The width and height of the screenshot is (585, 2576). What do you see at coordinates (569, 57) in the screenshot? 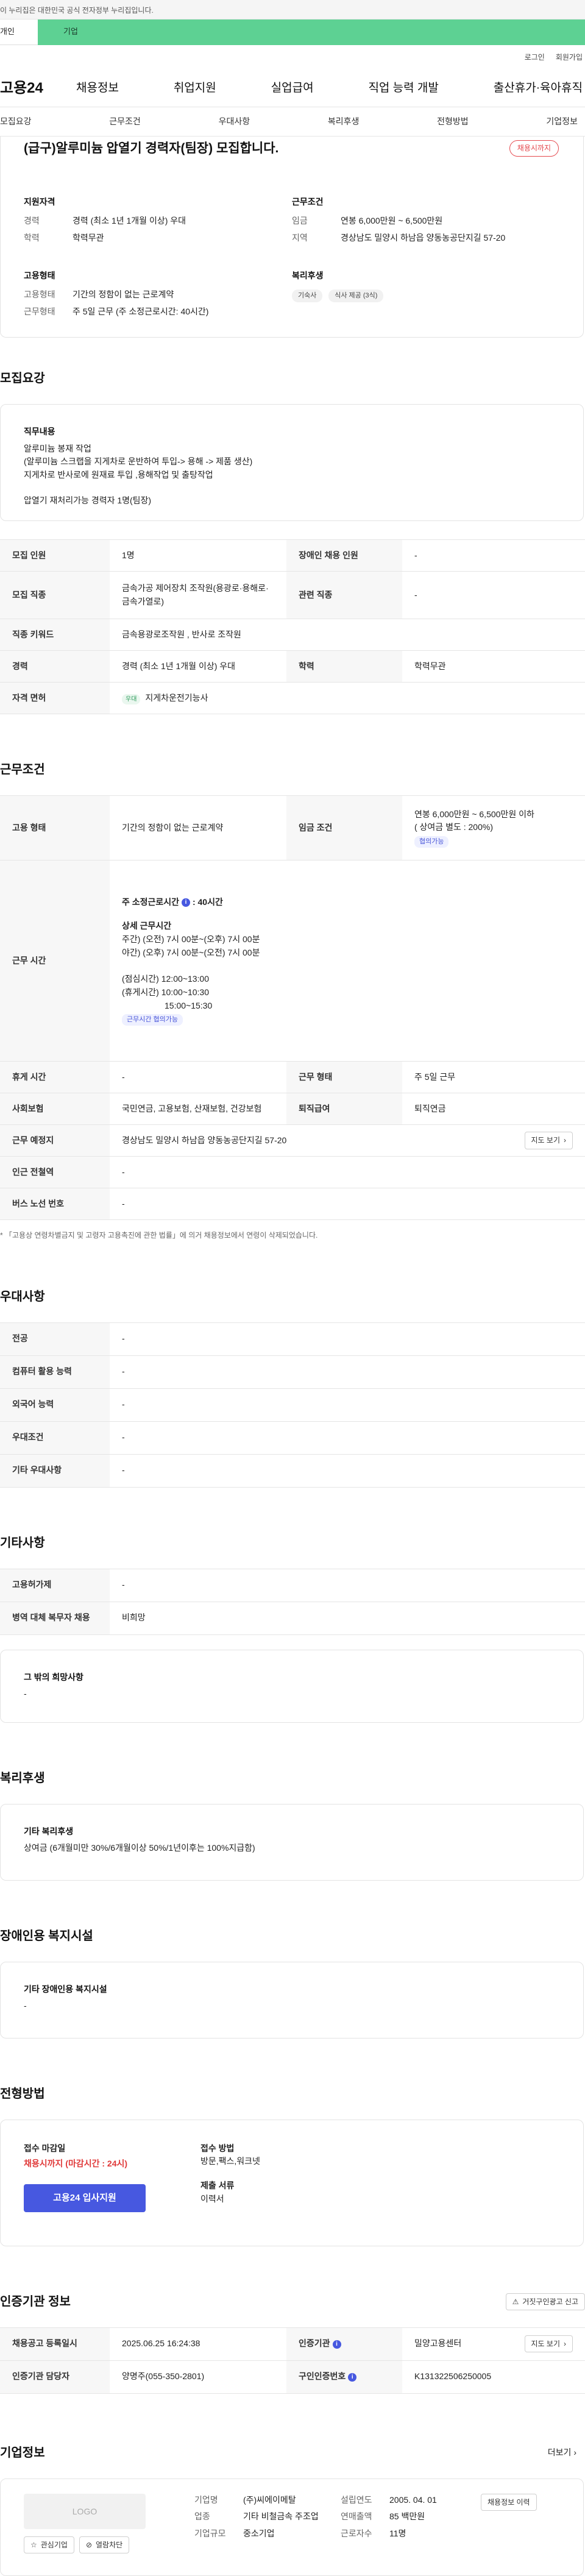
I see `signup-link: 회원가입` at bounding box center [569, 57].